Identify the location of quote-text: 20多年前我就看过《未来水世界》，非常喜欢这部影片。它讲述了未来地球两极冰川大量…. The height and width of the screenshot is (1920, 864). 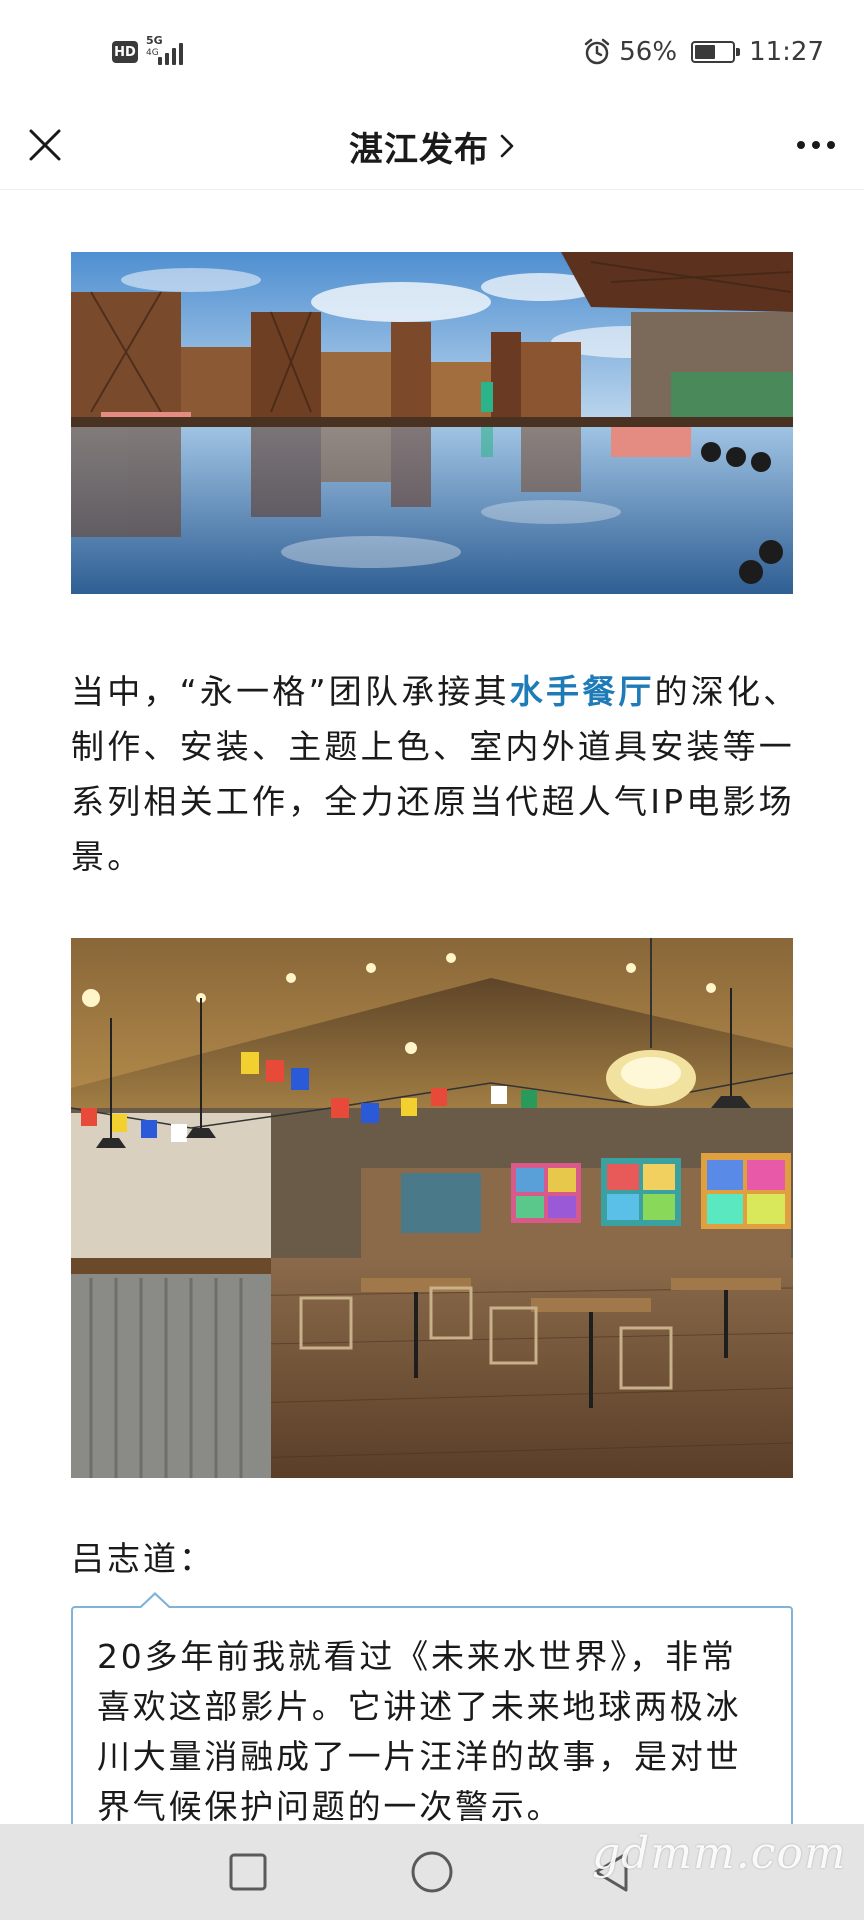
(419, 1731).